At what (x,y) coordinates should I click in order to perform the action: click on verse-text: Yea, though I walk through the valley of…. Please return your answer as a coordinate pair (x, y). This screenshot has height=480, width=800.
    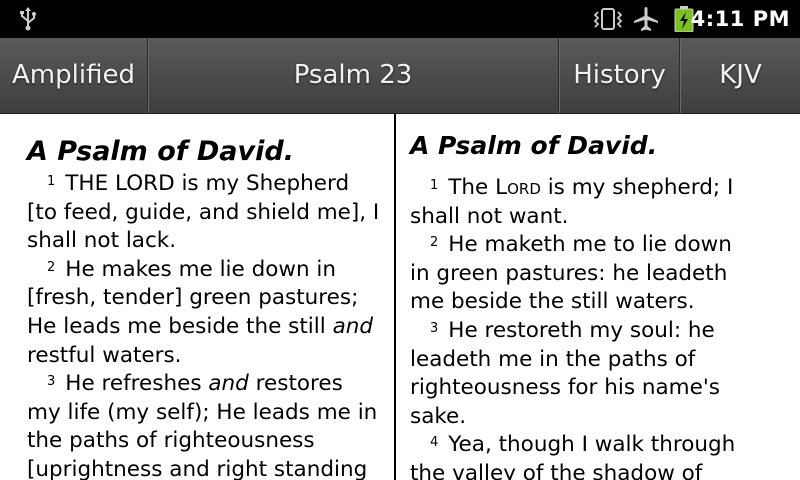
    Looking at the image, I should click on (573, 456).